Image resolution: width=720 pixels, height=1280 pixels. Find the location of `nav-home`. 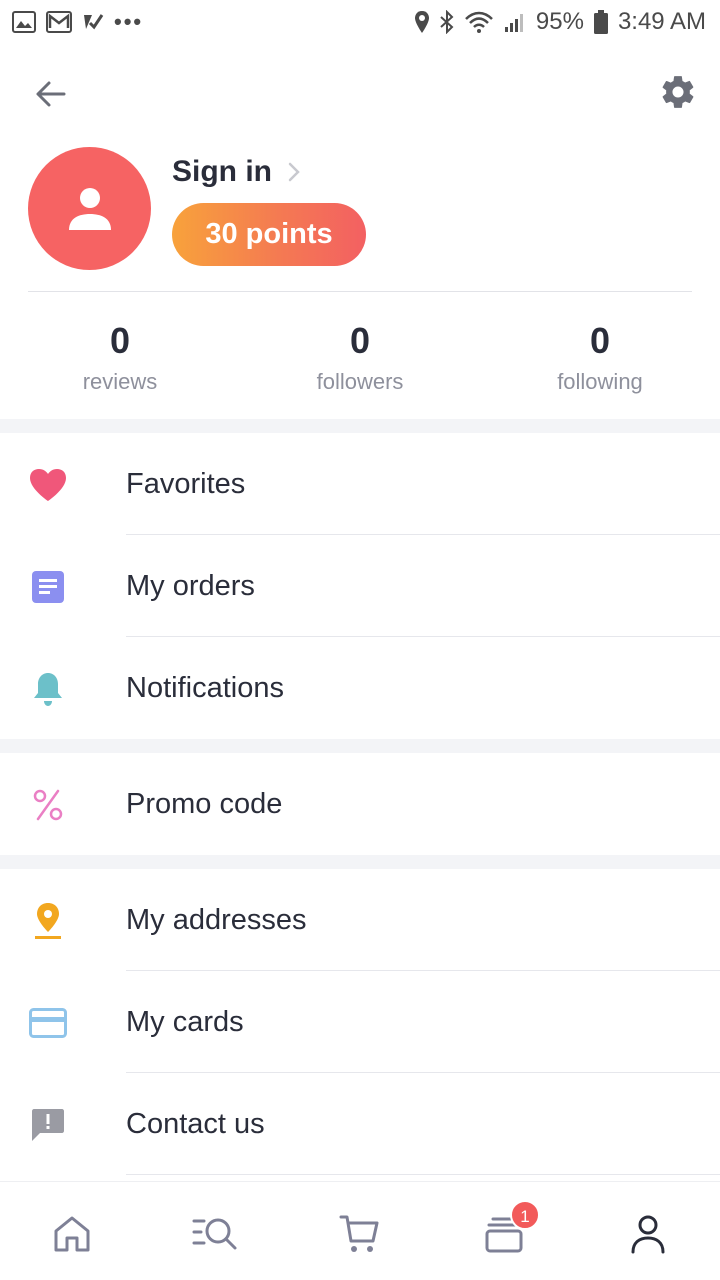

nav-home is located at coordinates (72, 1234).